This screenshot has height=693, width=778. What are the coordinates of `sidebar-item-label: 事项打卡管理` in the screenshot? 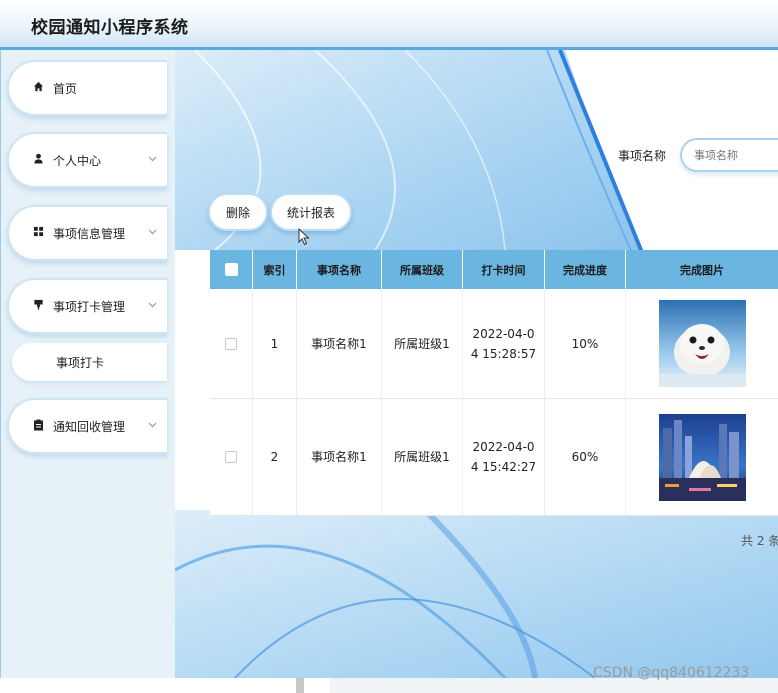 It's located at (89, 306).